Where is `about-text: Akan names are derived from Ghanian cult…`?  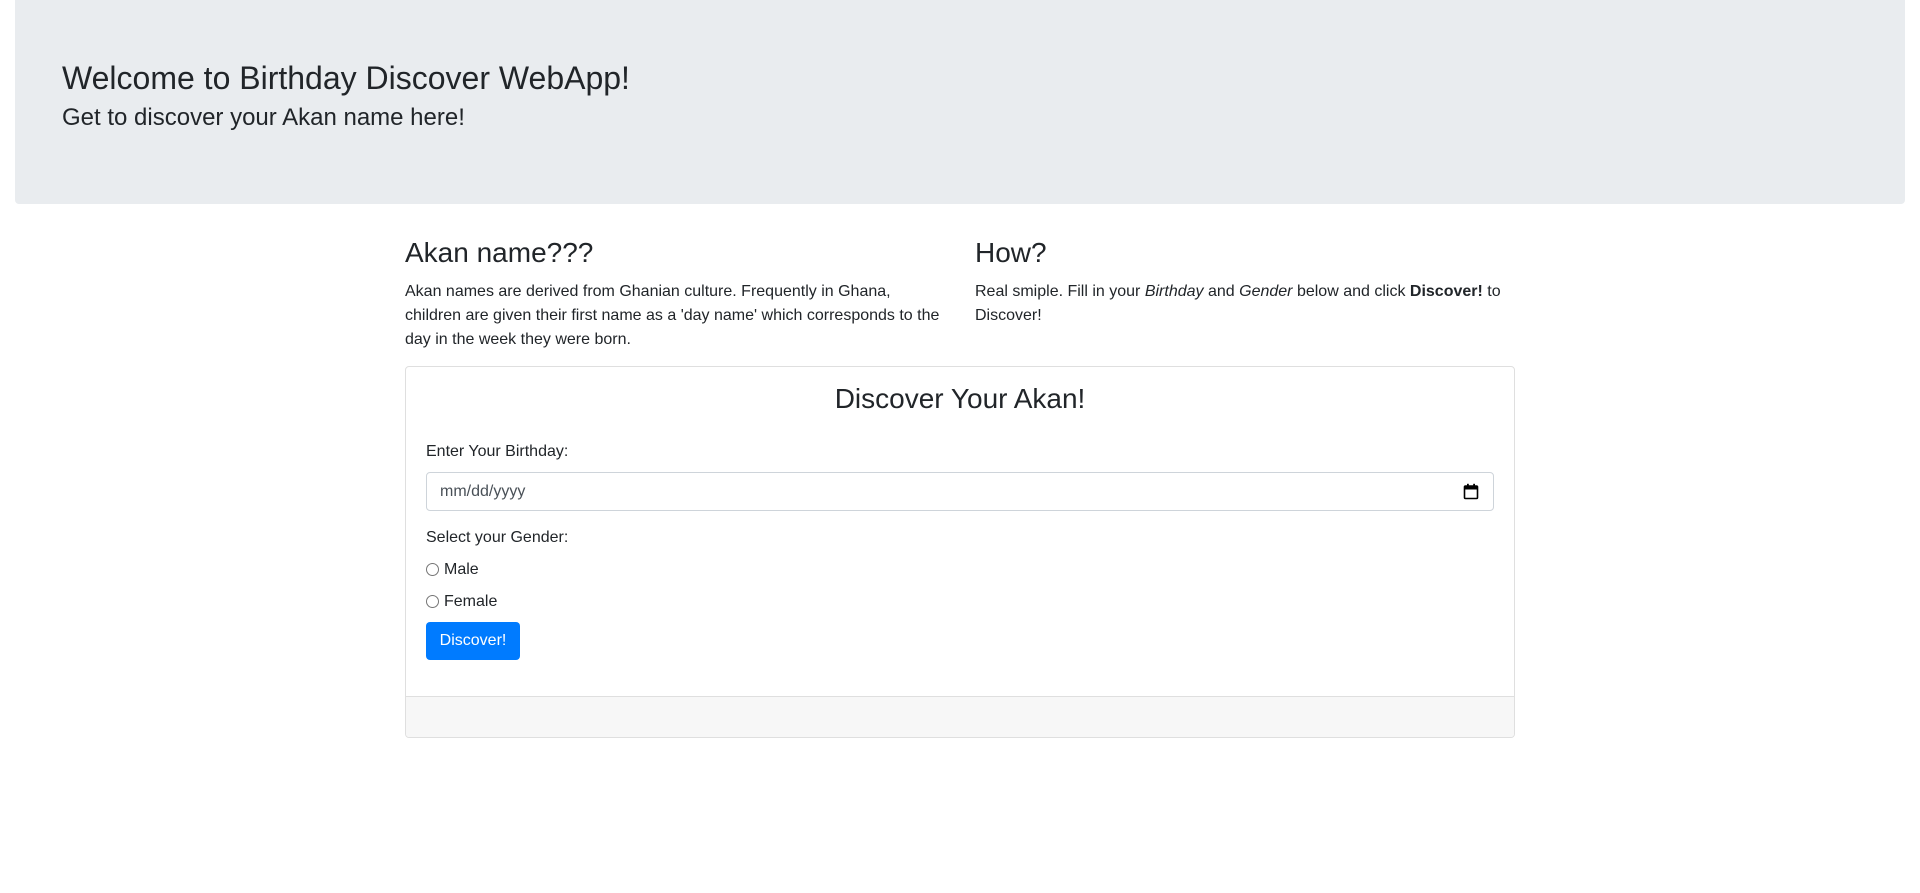 about-text: Akan names are derived from Ghanian cult… is located at coordinates (672, 315).